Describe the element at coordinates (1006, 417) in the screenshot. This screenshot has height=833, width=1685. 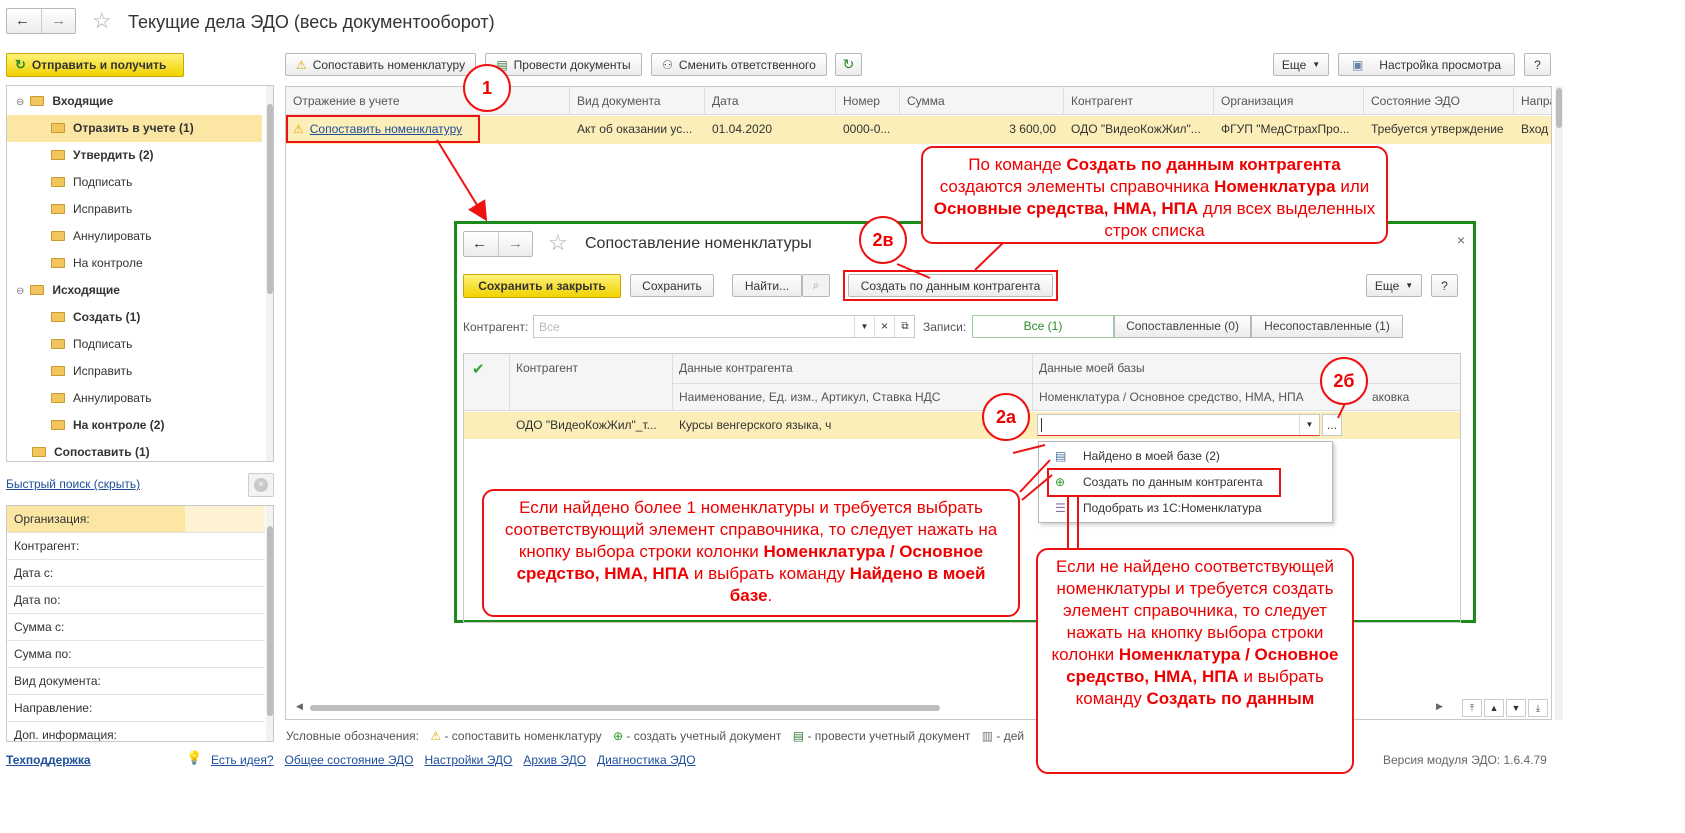
I see `callout-2a: 2а` at that location.